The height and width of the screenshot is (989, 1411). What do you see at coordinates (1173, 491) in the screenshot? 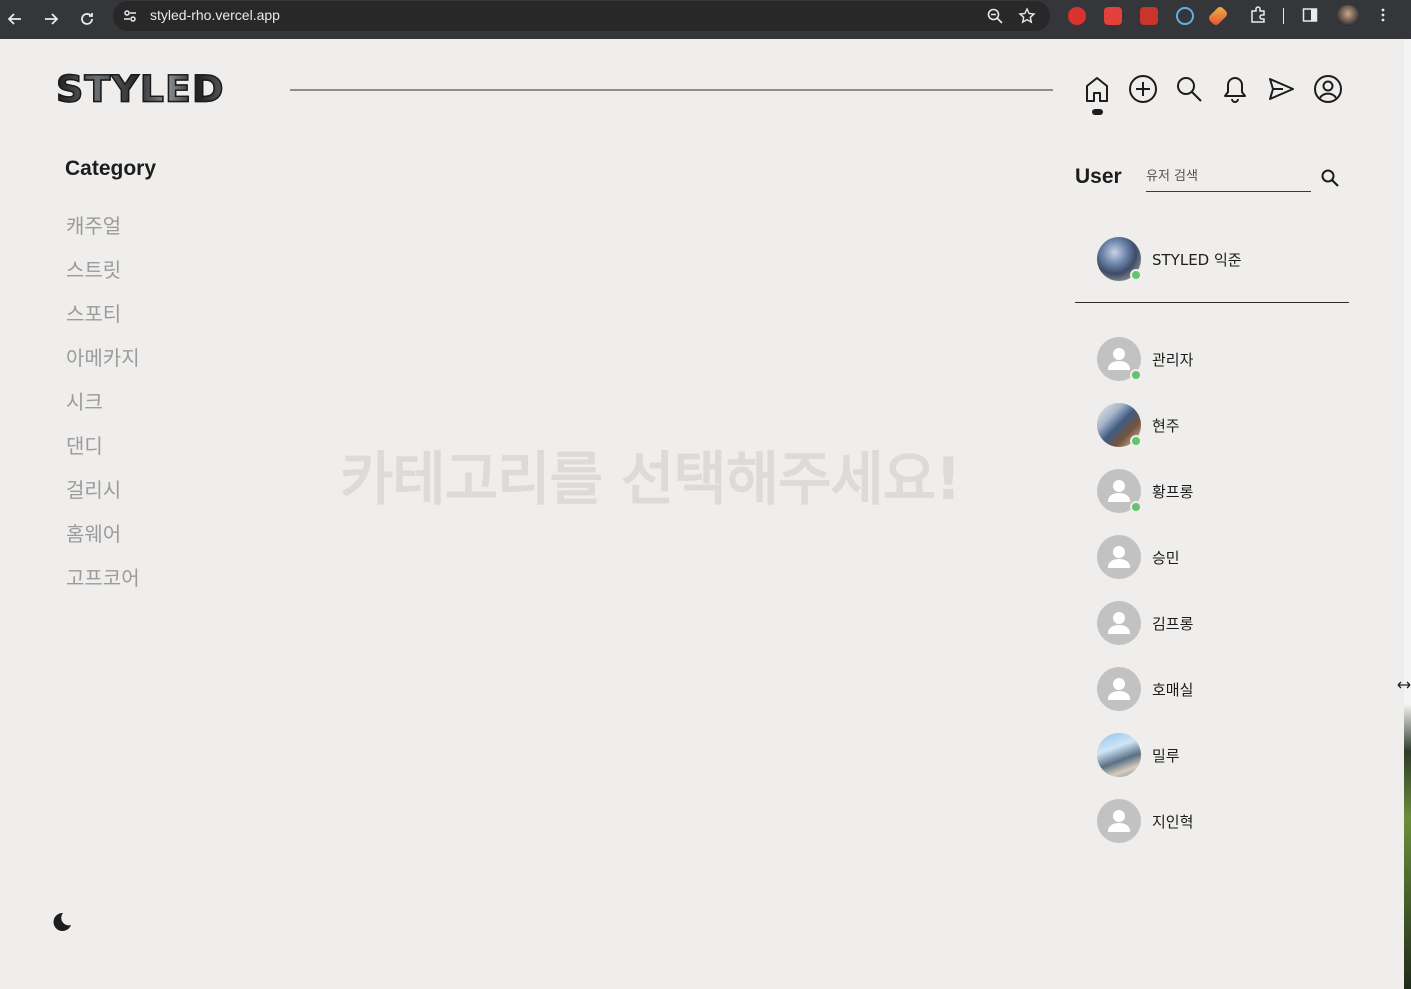
I see `user-name: 황프롱` at bounding box center [1173, 491].